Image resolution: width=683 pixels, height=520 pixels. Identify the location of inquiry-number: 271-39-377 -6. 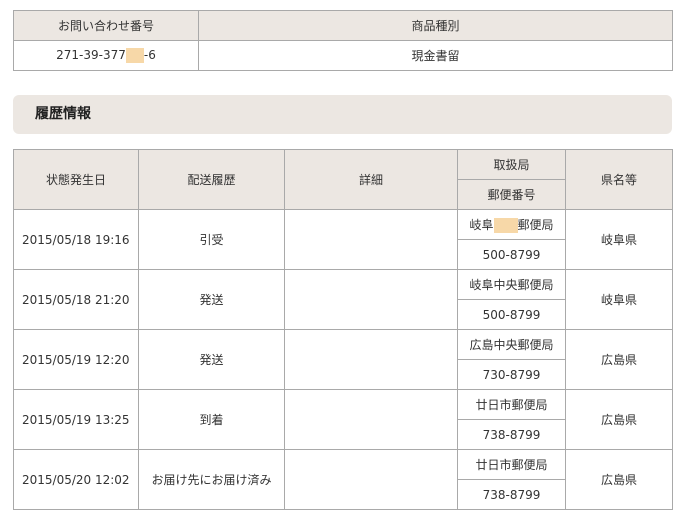
(106, 55).